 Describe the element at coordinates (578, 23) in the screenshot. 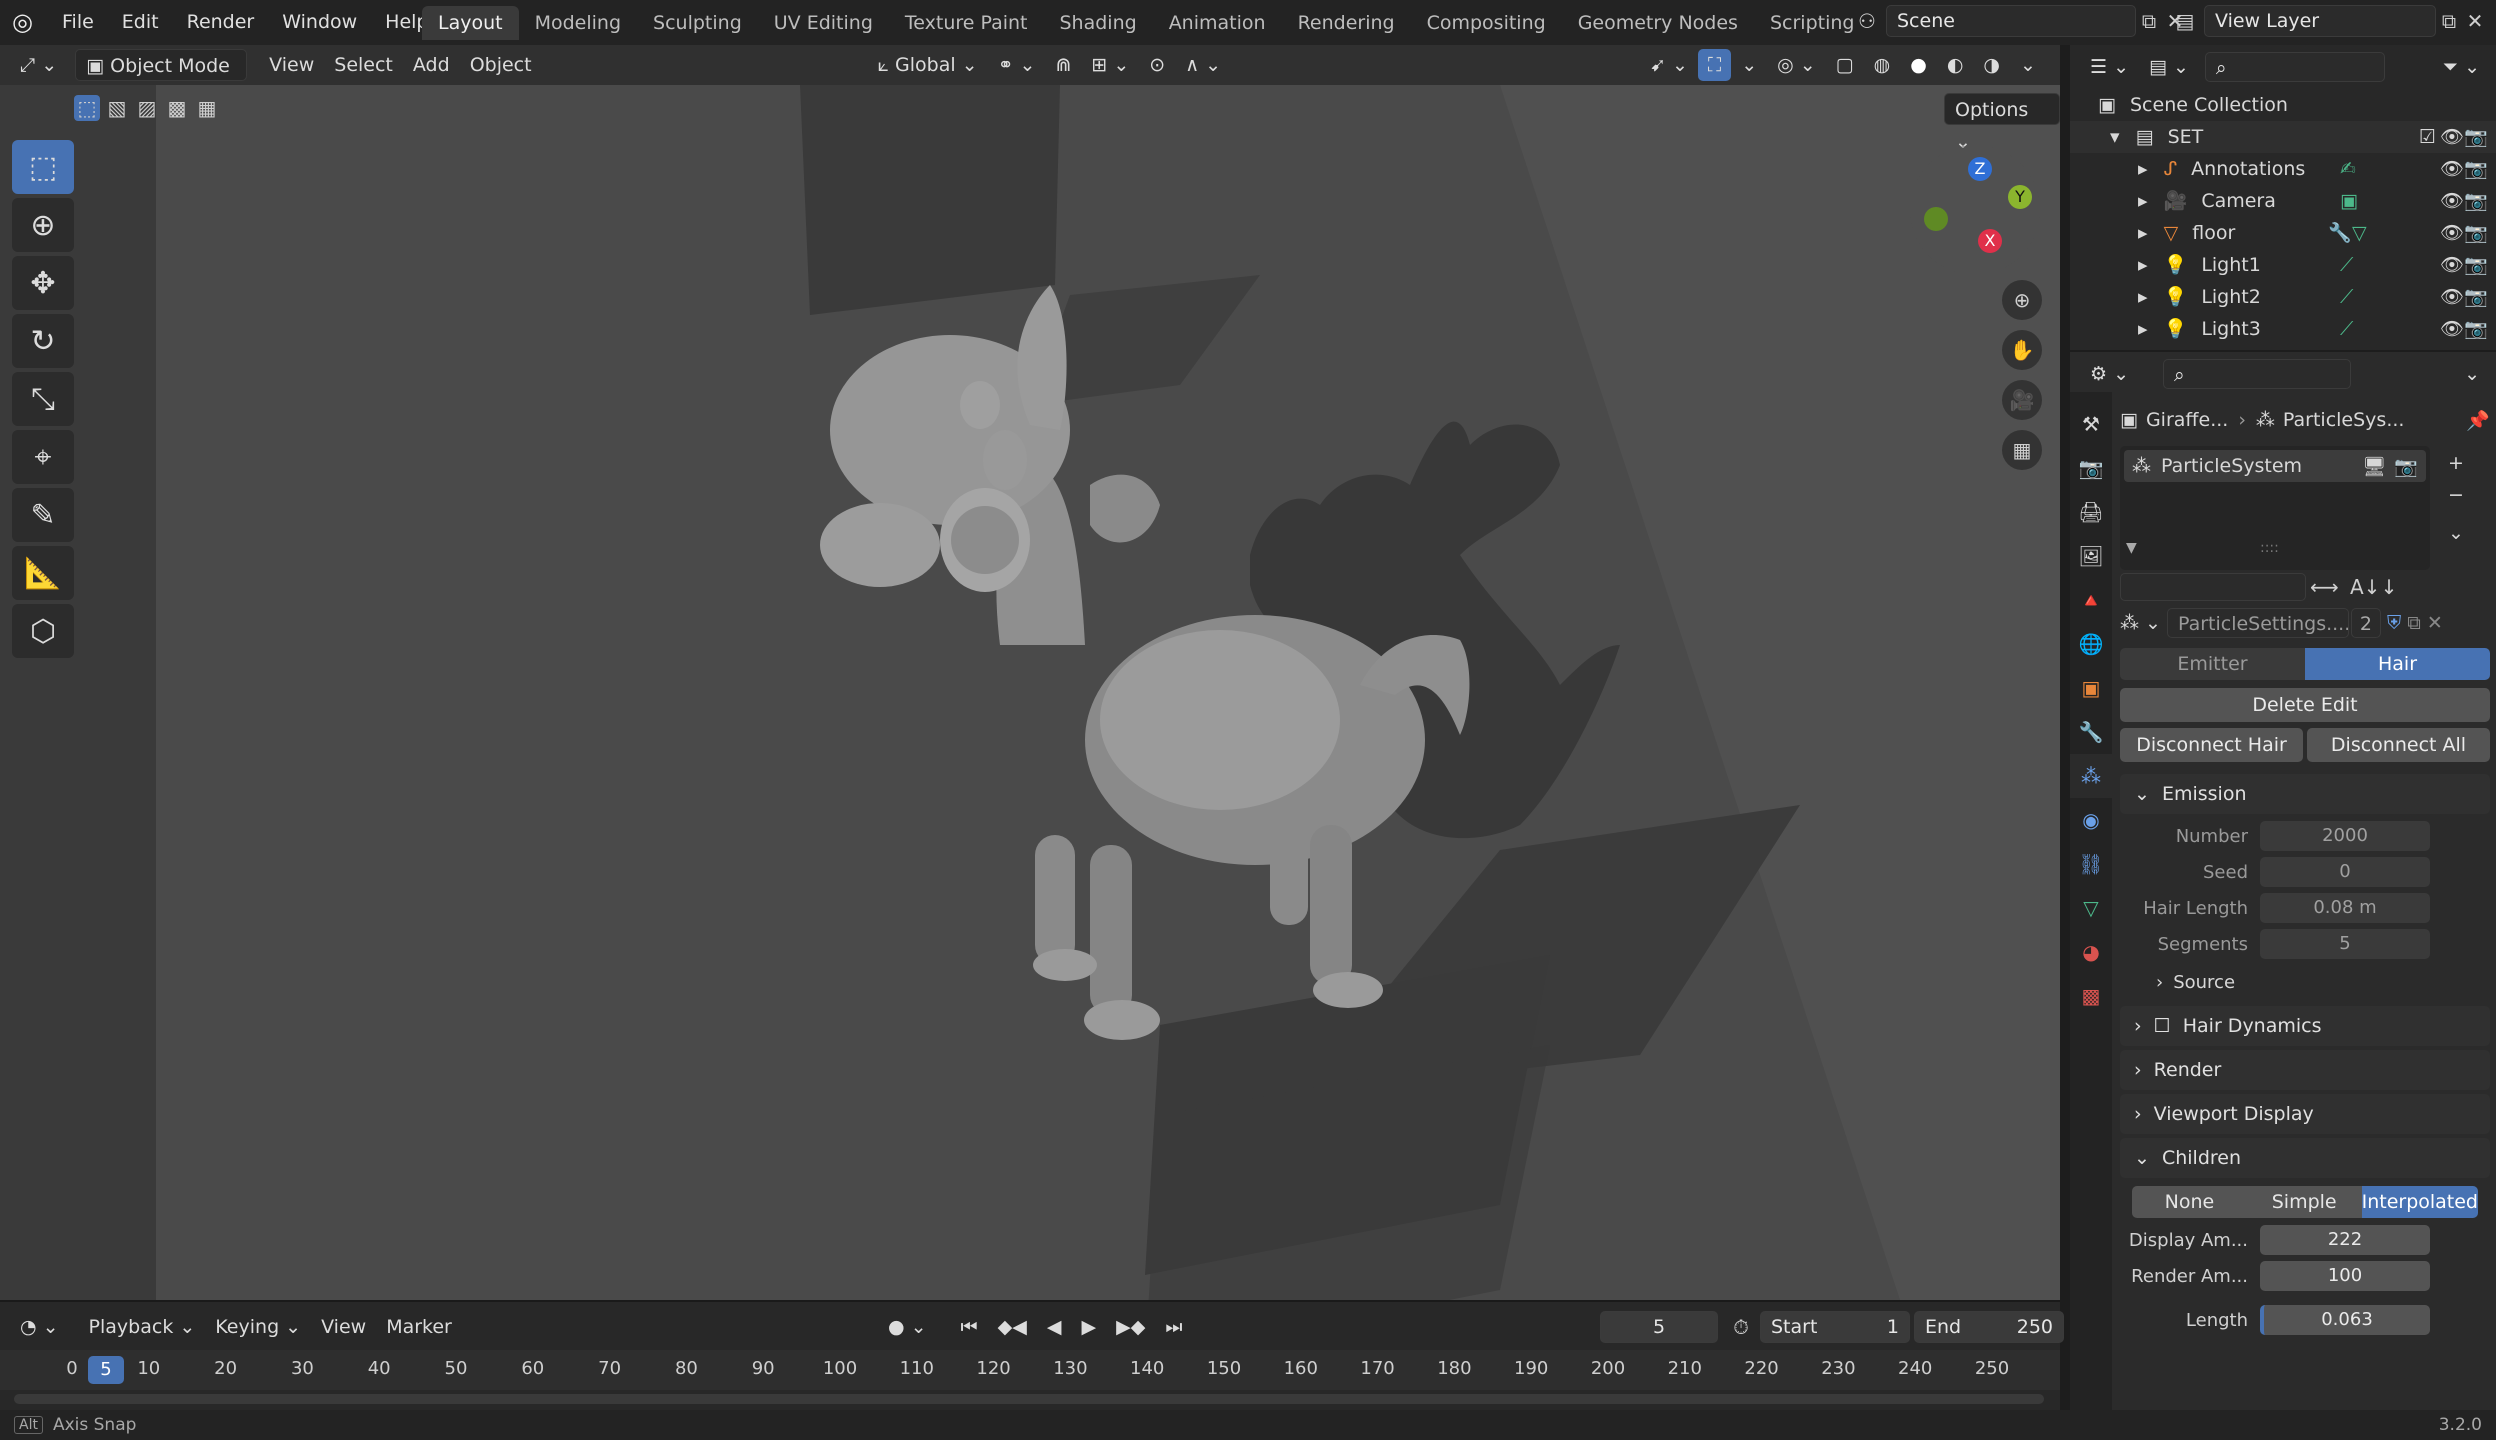

I see `tab-modeling: Modeling` at that location.